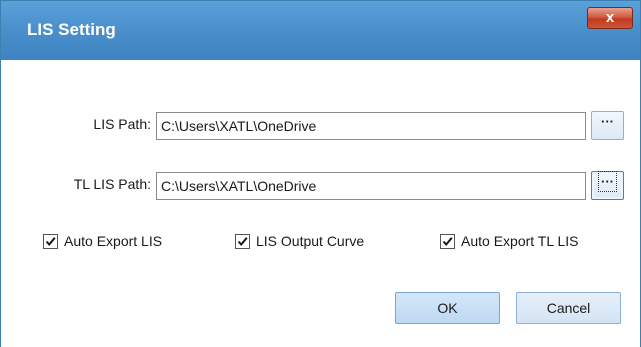 The height and width of the screenshot is (347, 641). I want to click on lis-path-browse-button: ···, so click(607, 125).